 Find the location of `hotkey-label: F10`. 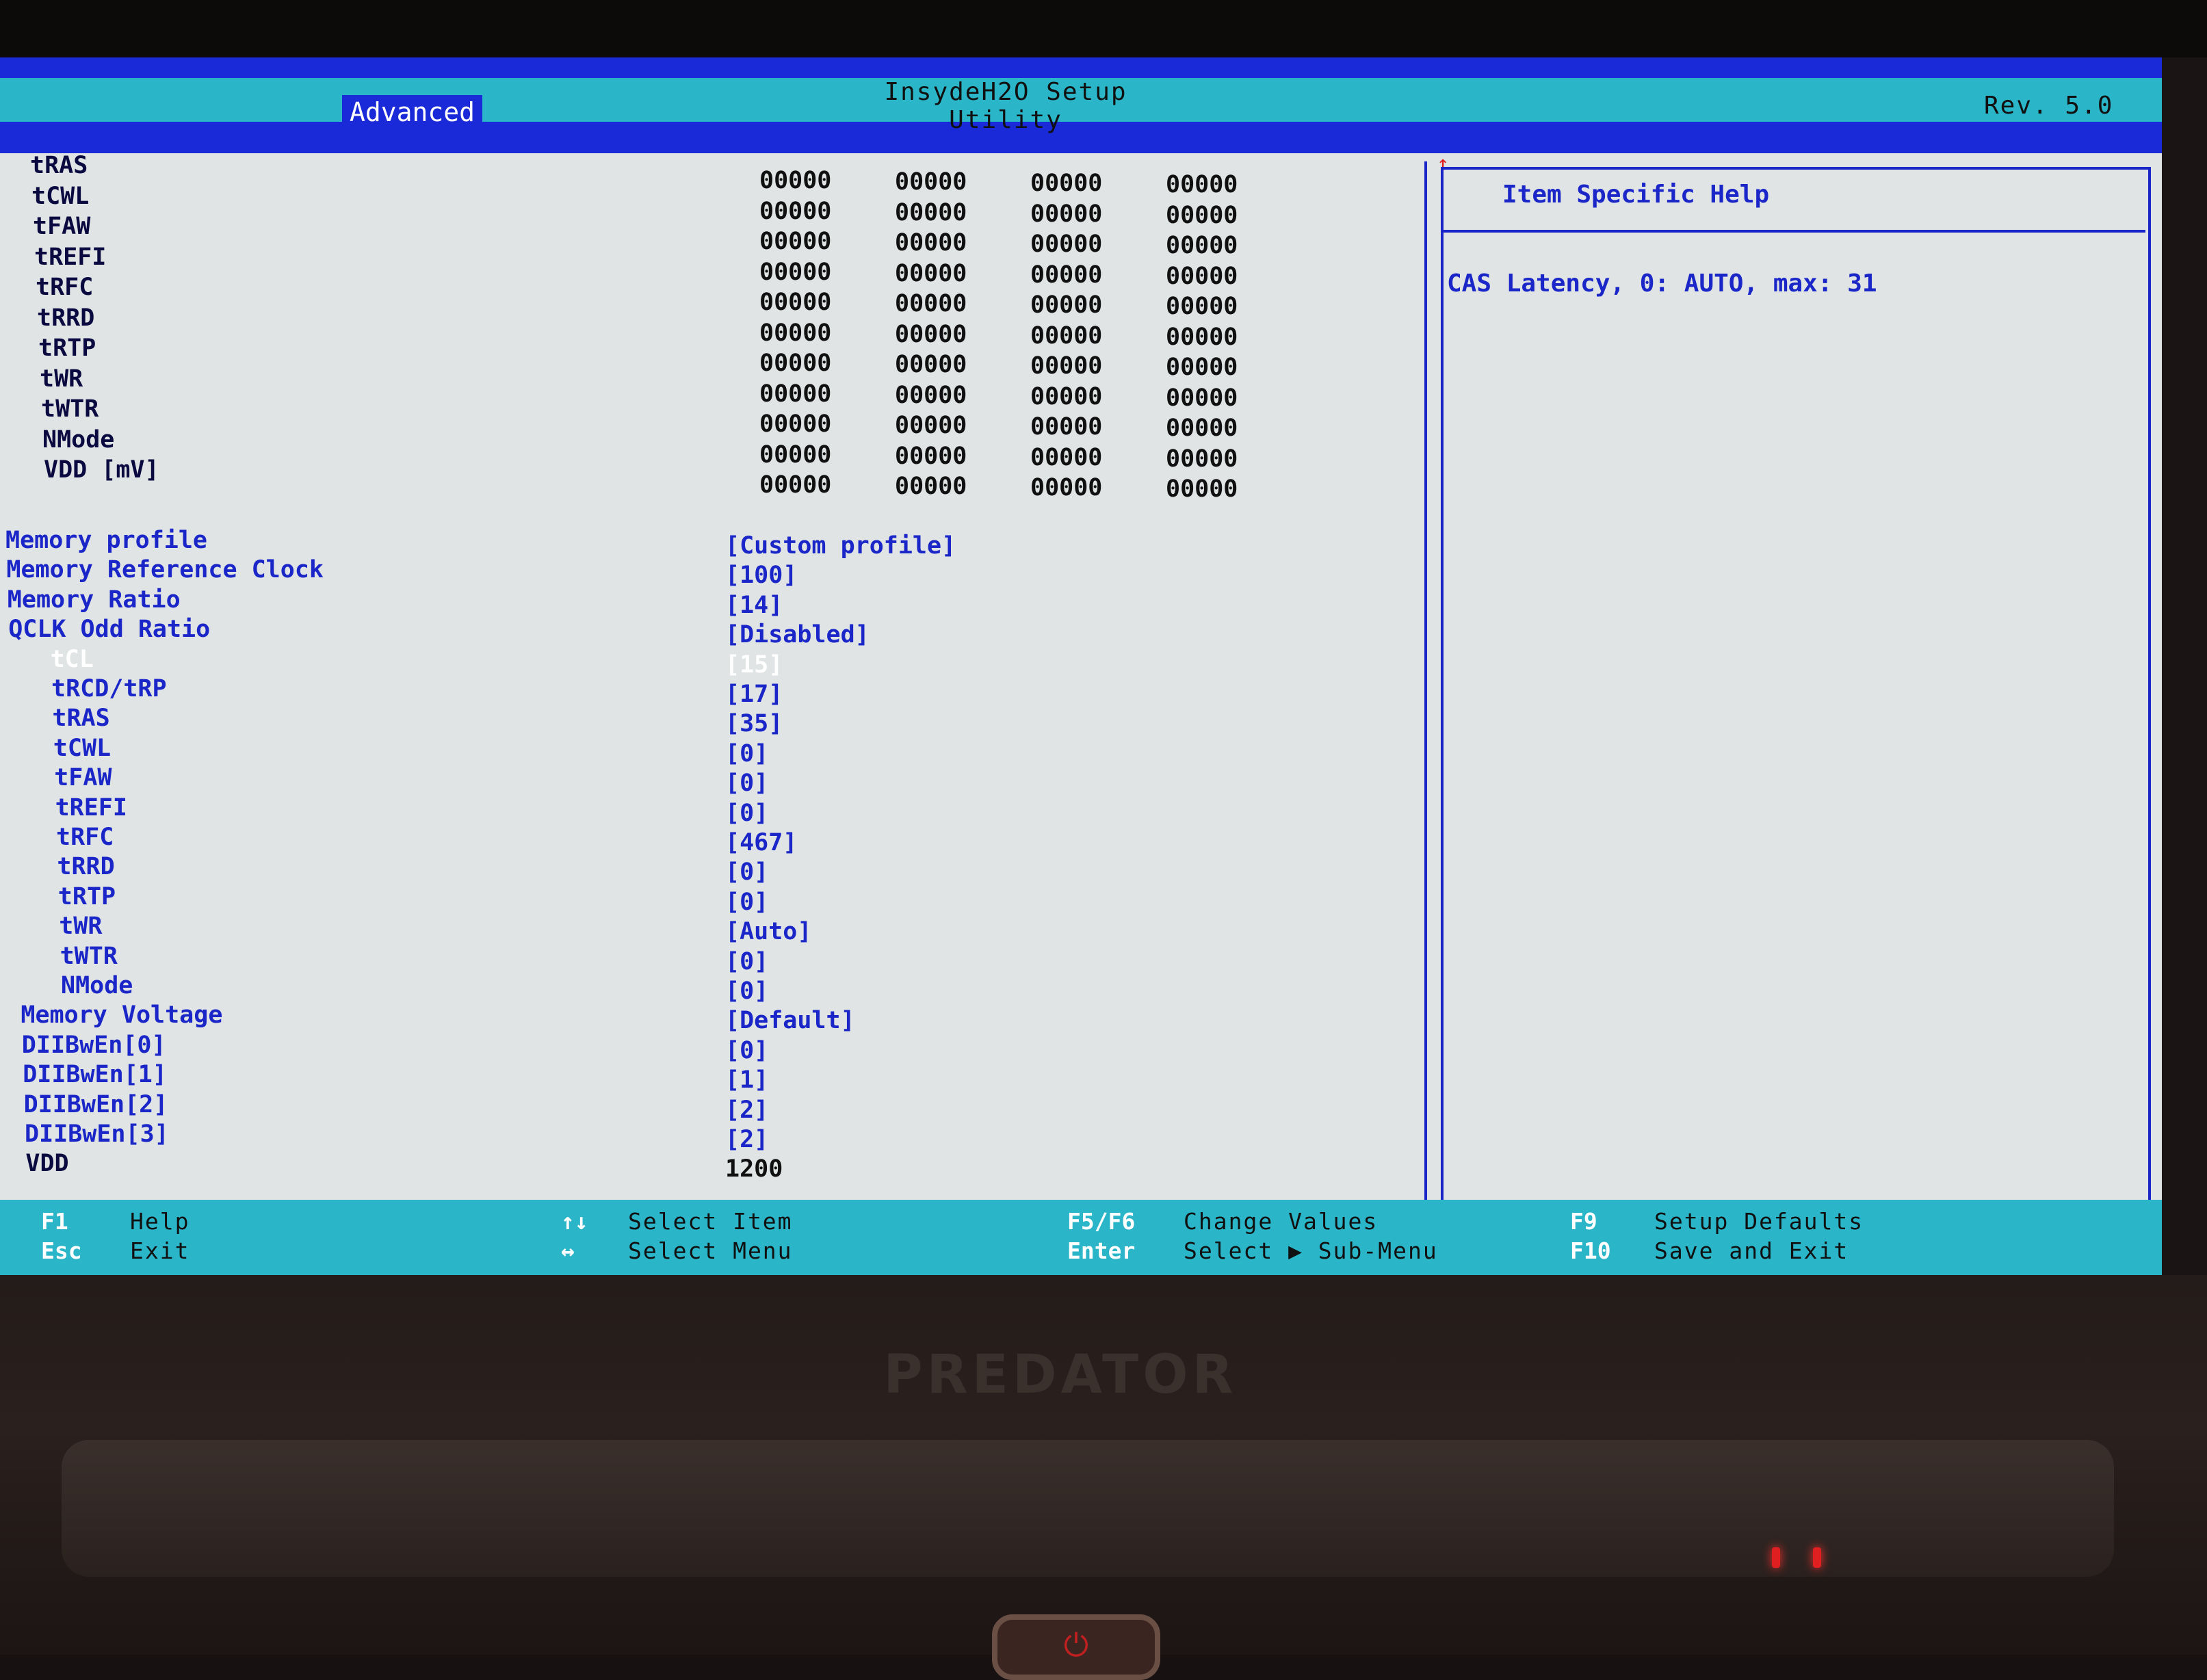

hotkey-label: F10 is located at coordinates (1590, 1250).